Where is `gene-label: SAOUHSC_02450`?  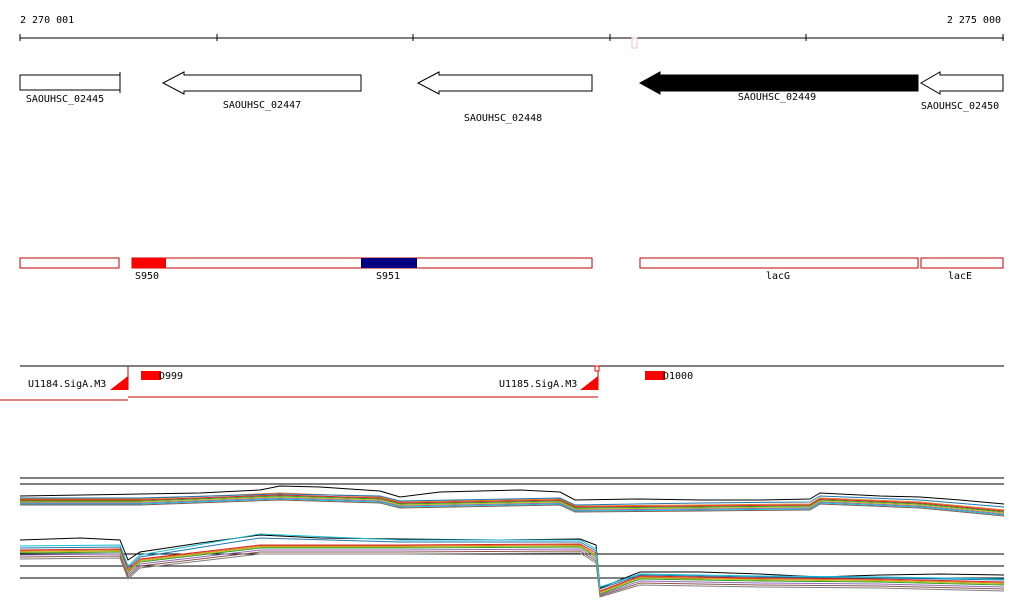 gene-label: SAOUHSC_02450 is located at coordinates (960, 106).